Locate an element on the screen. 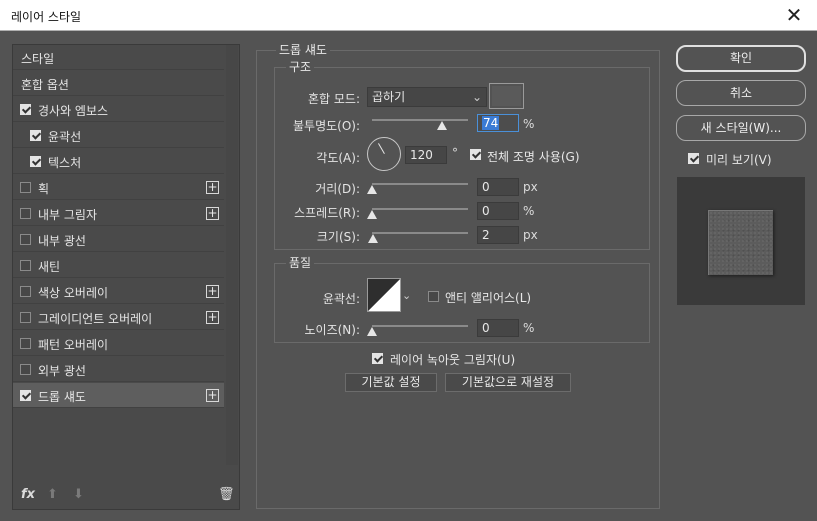  ok-button: 확인 is located at coordinates (741, 58).